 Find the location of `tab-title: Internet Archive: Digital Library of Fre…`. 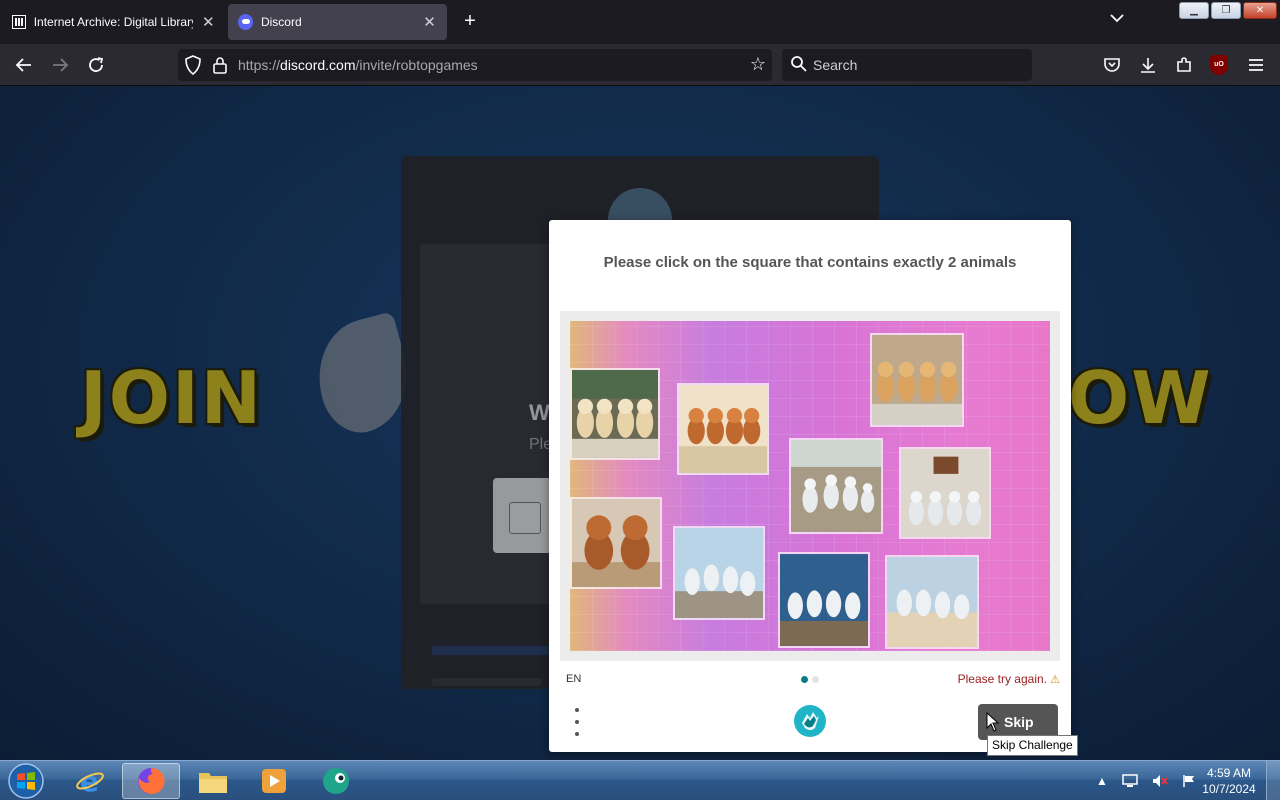

tab-title: Internet Archive: Digital Library of Fre… is located at coordinates (113, 22).